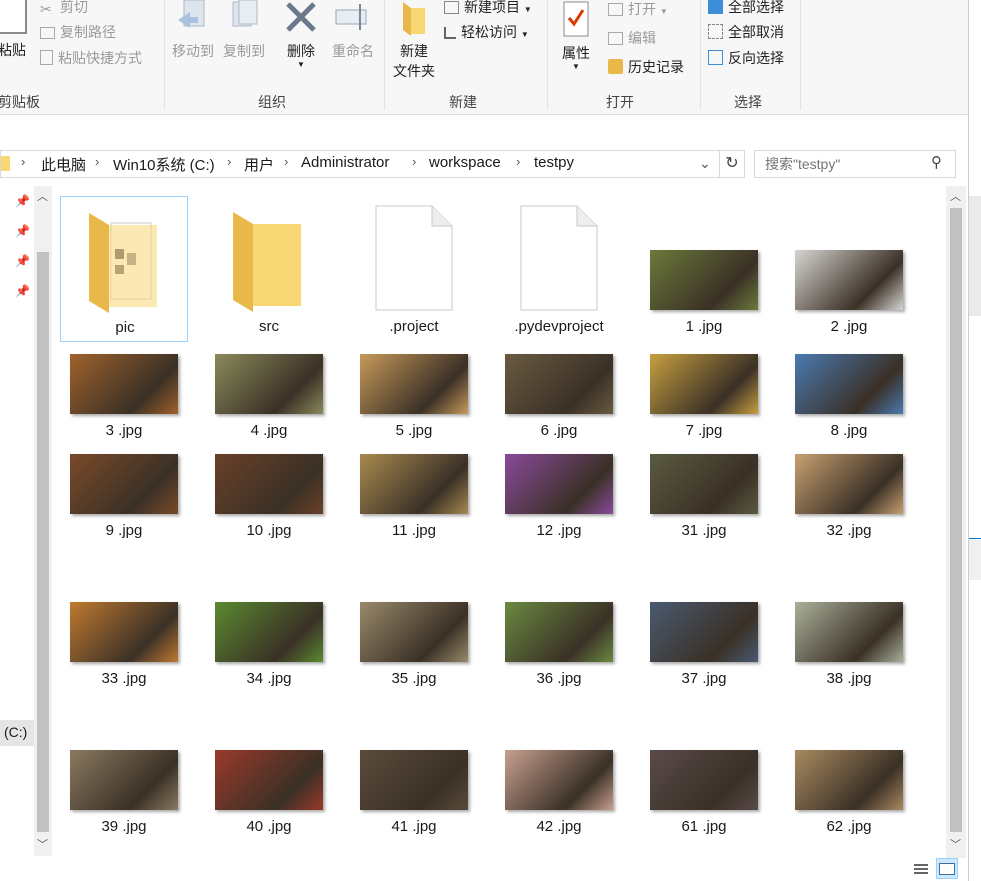 This screenshot has width=981, height=881. What do you see at coordinates (414, 390) in the screenshot?
I see `file-item: 5 .jpg` at bounding box center [414, 390].